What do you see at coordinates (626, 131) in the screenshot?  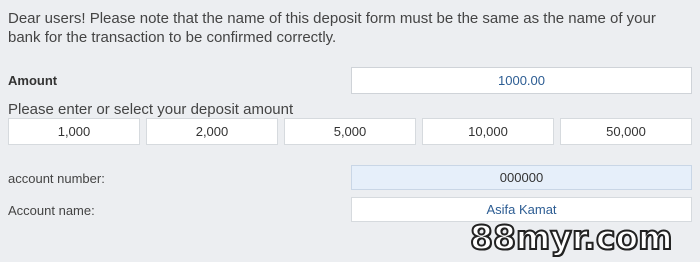 I see `quick-amount-button-50000: 50,000` at bounding box center [626, 131].